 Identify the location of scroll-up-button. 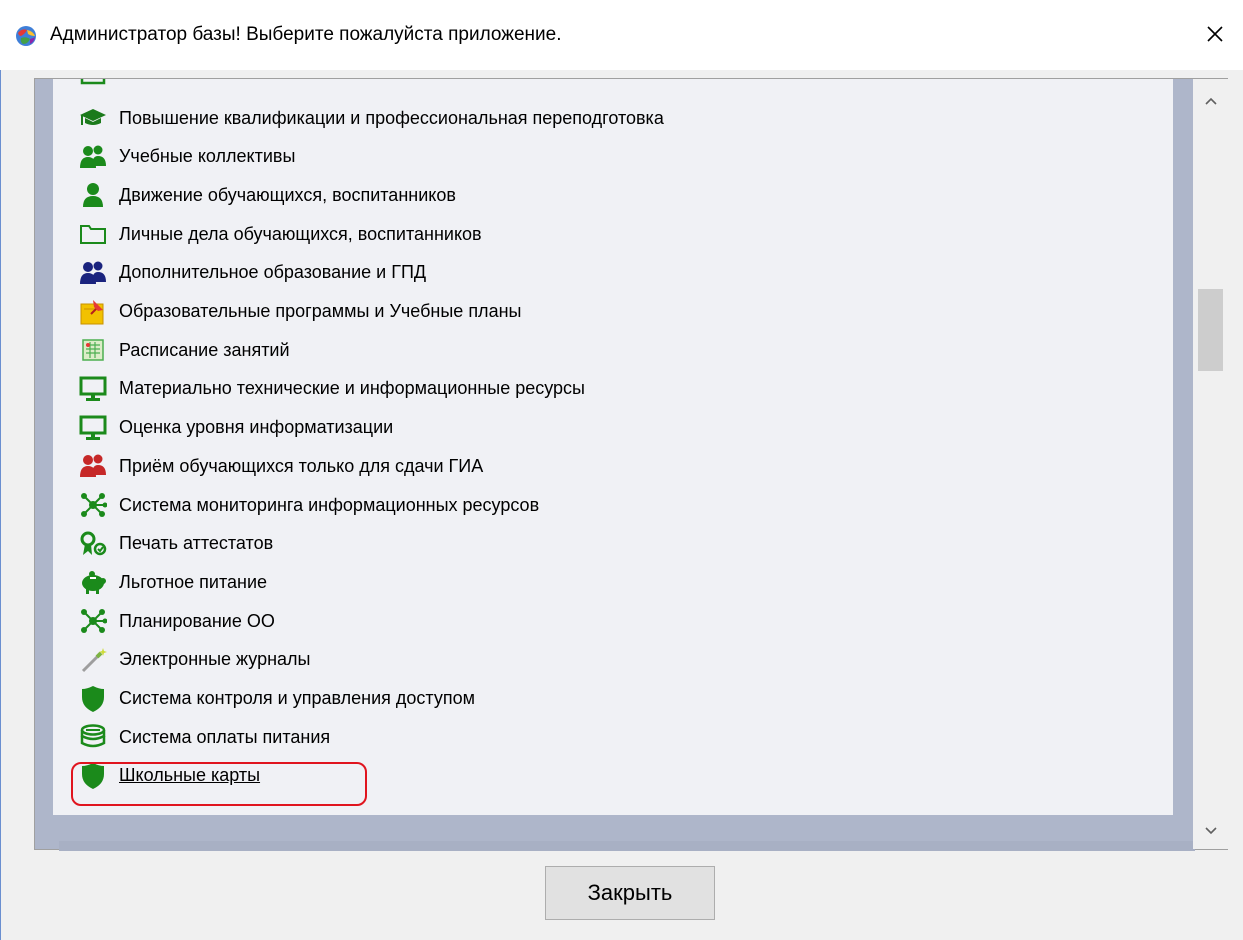
(1210, 101).